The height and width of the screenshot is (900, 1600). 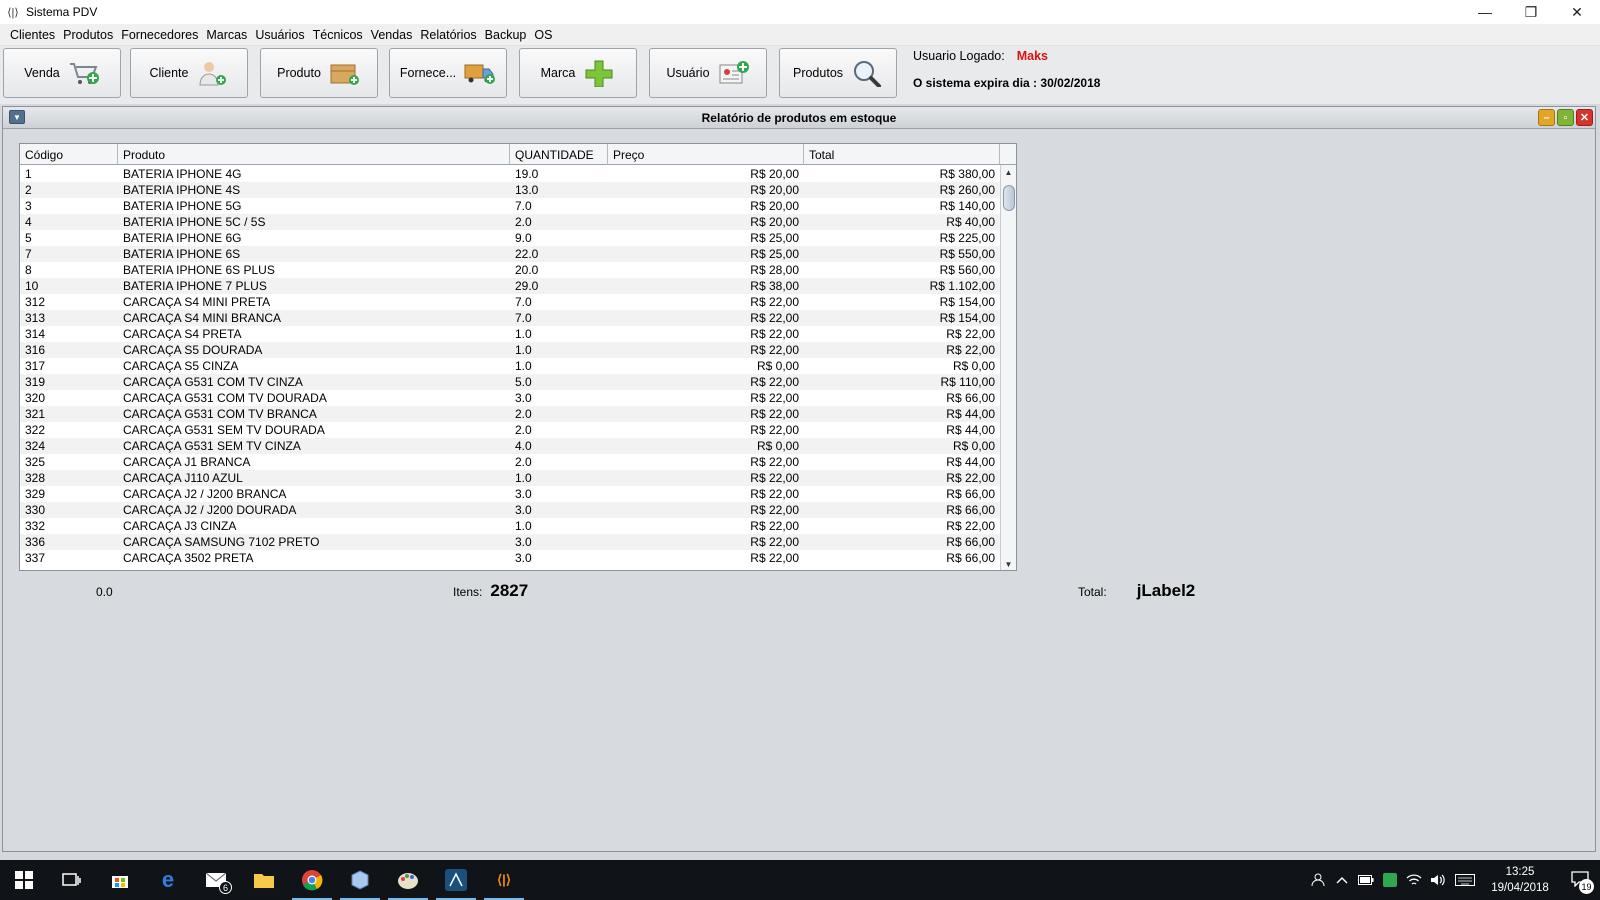 I want to click on table-header-corner, so click(x=1007, y=154).